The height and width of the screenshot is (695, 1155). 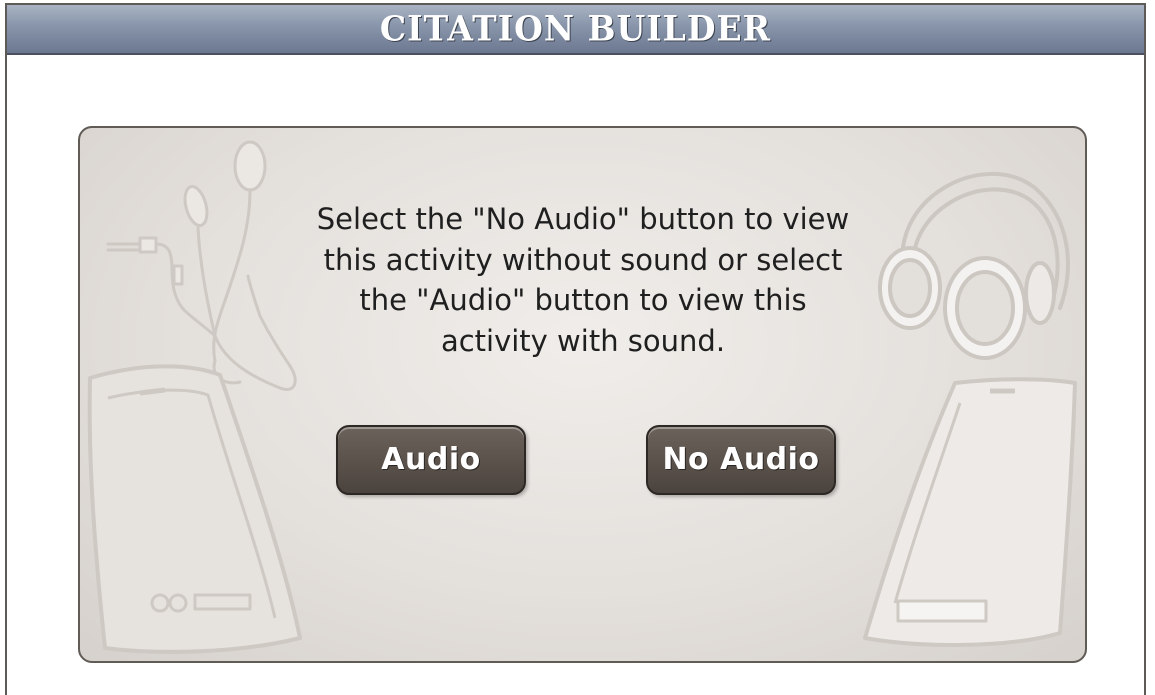 I want to click on page-title: CITATION BUILDER, so click(x=575, y=28).